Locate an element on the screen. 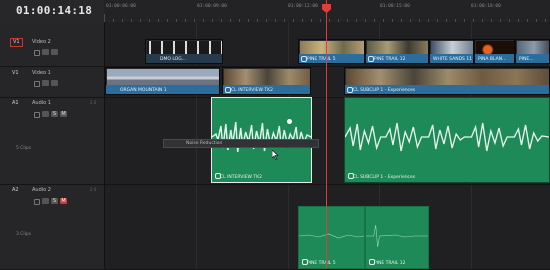  clip-label-bar: PINE TRAIL 12 is located at coordinates (397, 58).